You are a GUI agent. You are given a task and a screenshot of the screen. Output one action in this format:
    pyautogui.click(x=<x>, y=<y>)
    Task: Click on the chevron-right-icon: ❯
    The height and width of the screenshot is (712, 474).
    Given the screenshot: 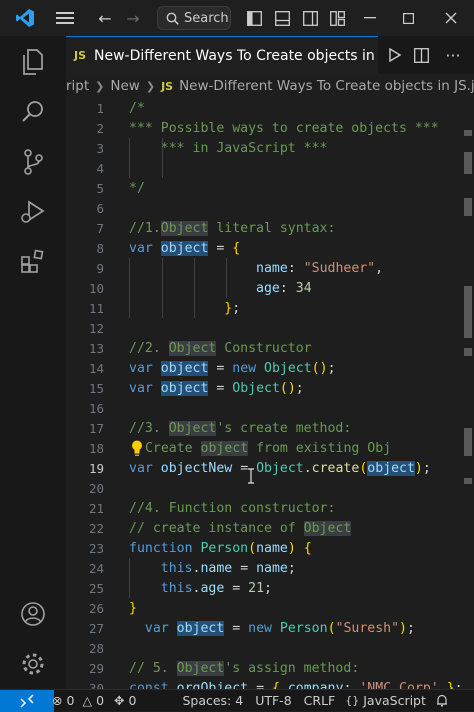 What is the action you would take?
    pyautogui.click(x=100, y=86)
    